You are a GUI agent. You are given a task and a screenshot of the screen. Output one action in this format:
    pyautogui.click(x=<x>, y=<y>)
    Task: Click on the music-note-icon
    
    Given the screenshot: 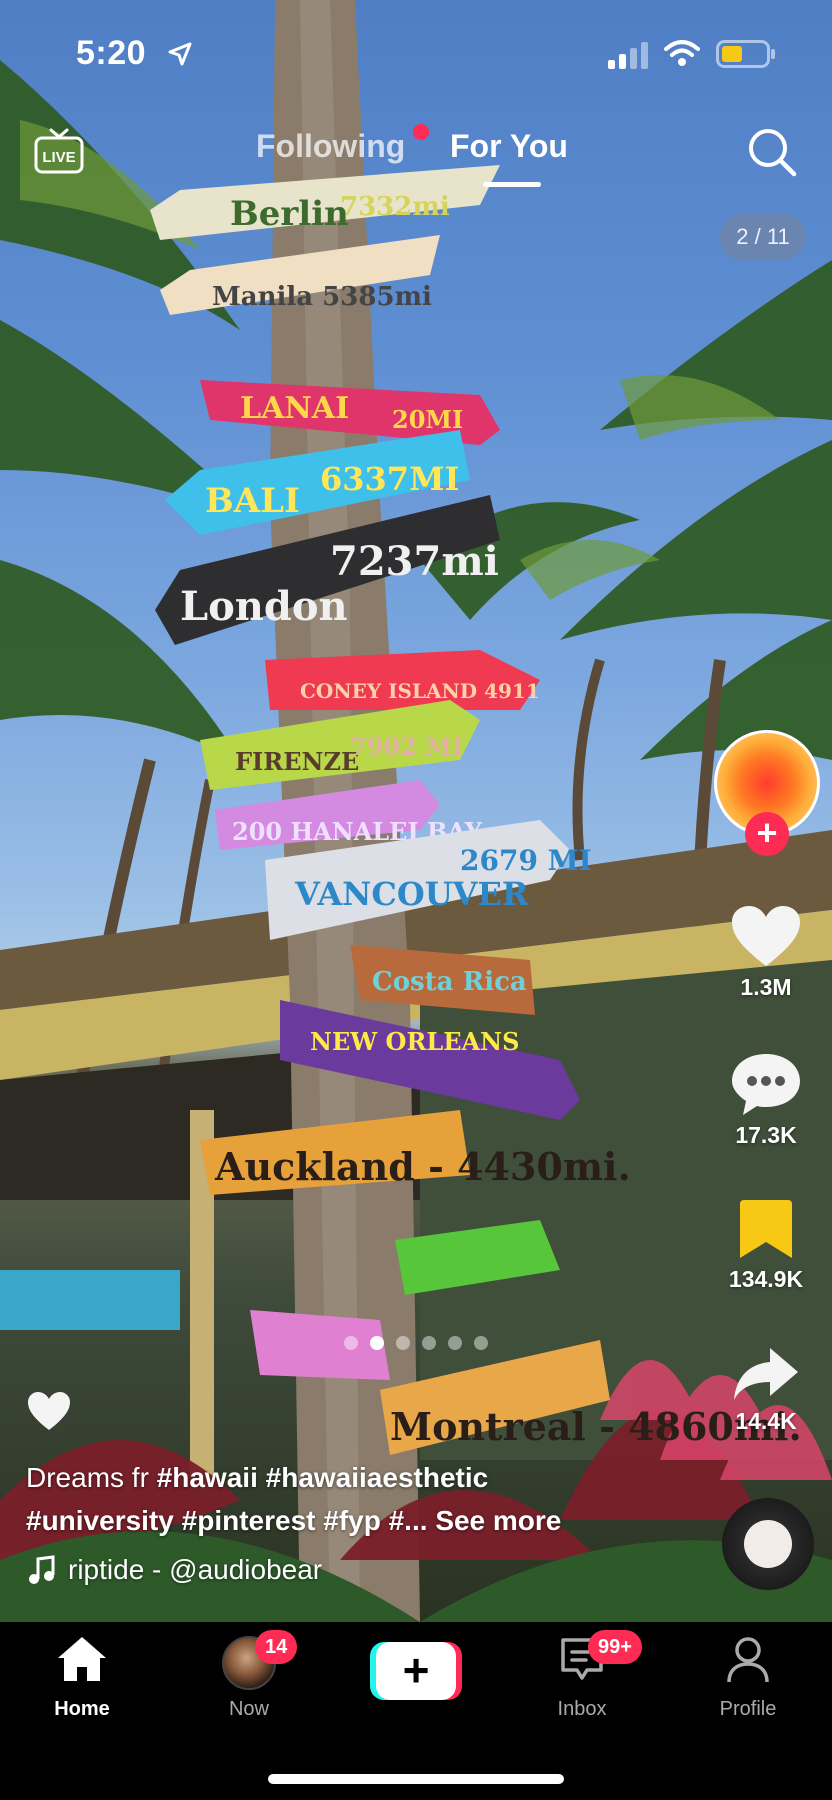 What is the action you would take?
    pyautogui.click(x=42, y=1569)
    